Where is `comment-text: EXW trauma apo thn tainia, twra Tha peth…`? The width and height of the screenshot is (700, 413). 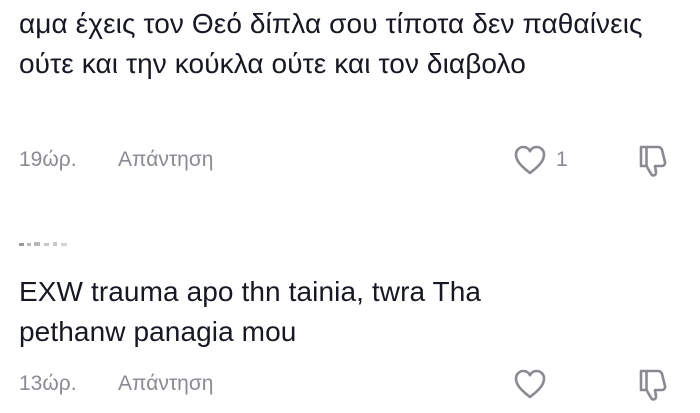
comment-text: EXW trauma apo thn tainia, twra Tha peth… is located at coordinates (250, 311).